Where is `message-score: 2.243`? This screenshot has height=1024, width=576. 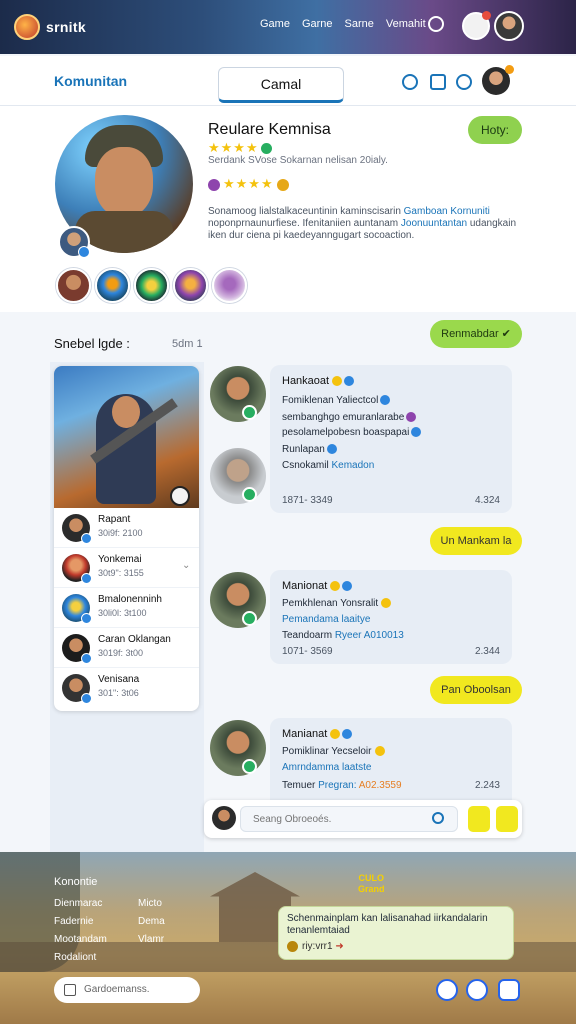 message-score: 2.243 is located at coordinates (487, 785).